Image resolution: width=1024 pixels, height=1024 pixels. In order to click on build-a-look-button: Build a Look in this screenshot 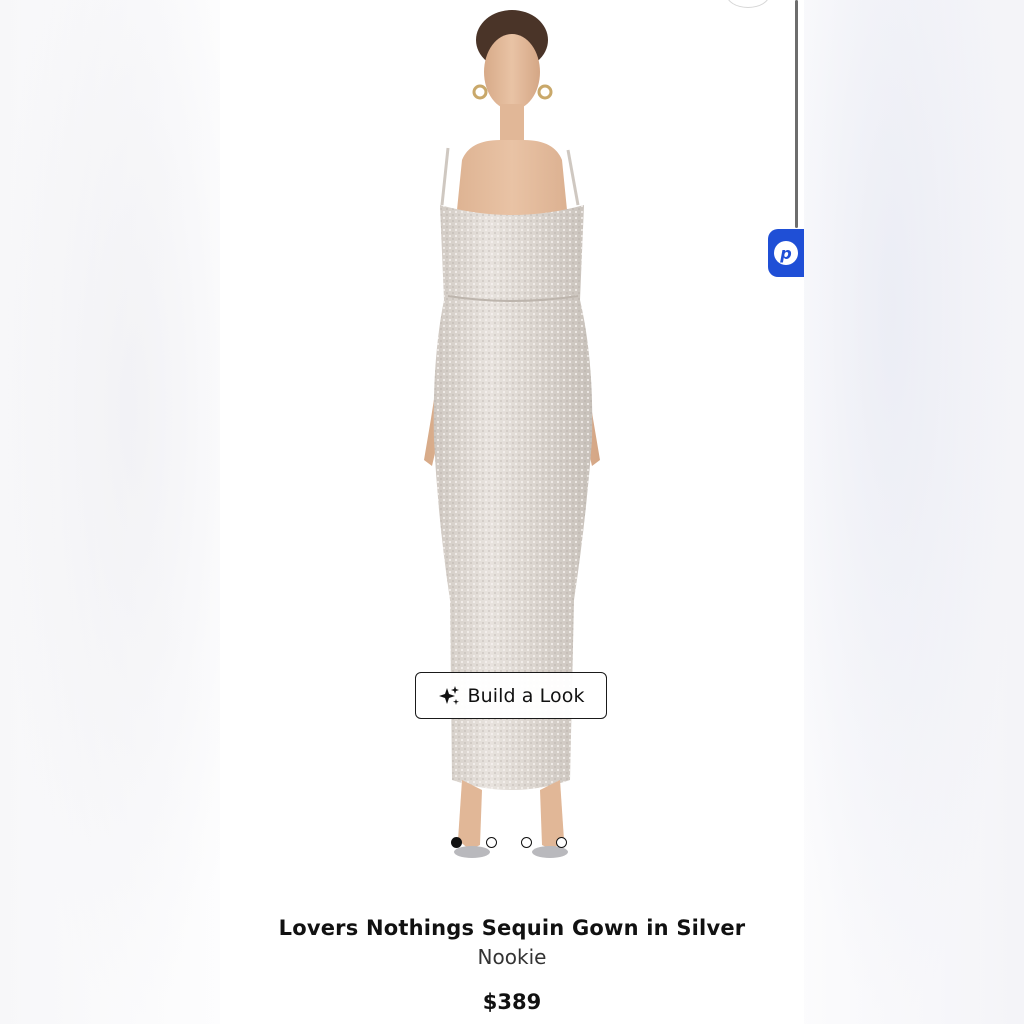, I will do `click(511, 695)`.